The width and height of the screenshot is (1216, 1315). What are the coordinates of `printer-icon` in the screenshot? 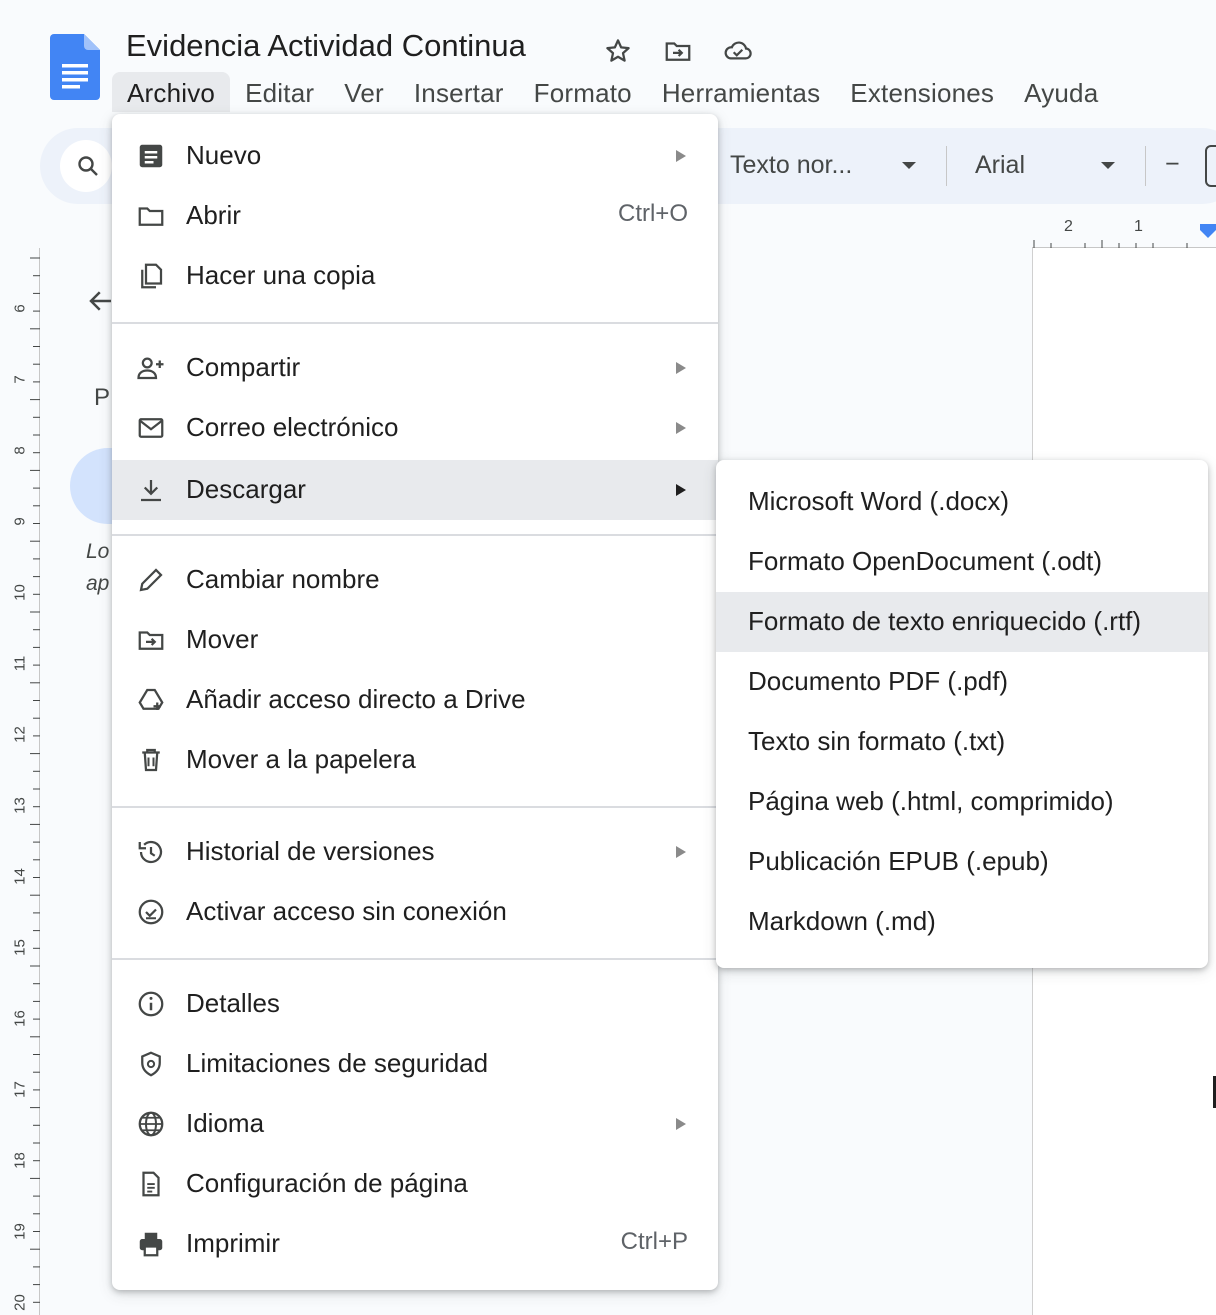 It's located at (151, 1244).